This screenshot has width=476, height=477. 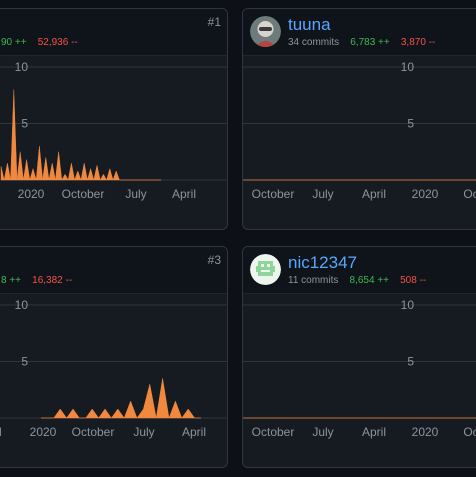 What do you see at coordinates (113, 368) in the screenshot?
I see `contribution-chart: 10 5 il 2020 October July April` at bounding box center [113, 368].